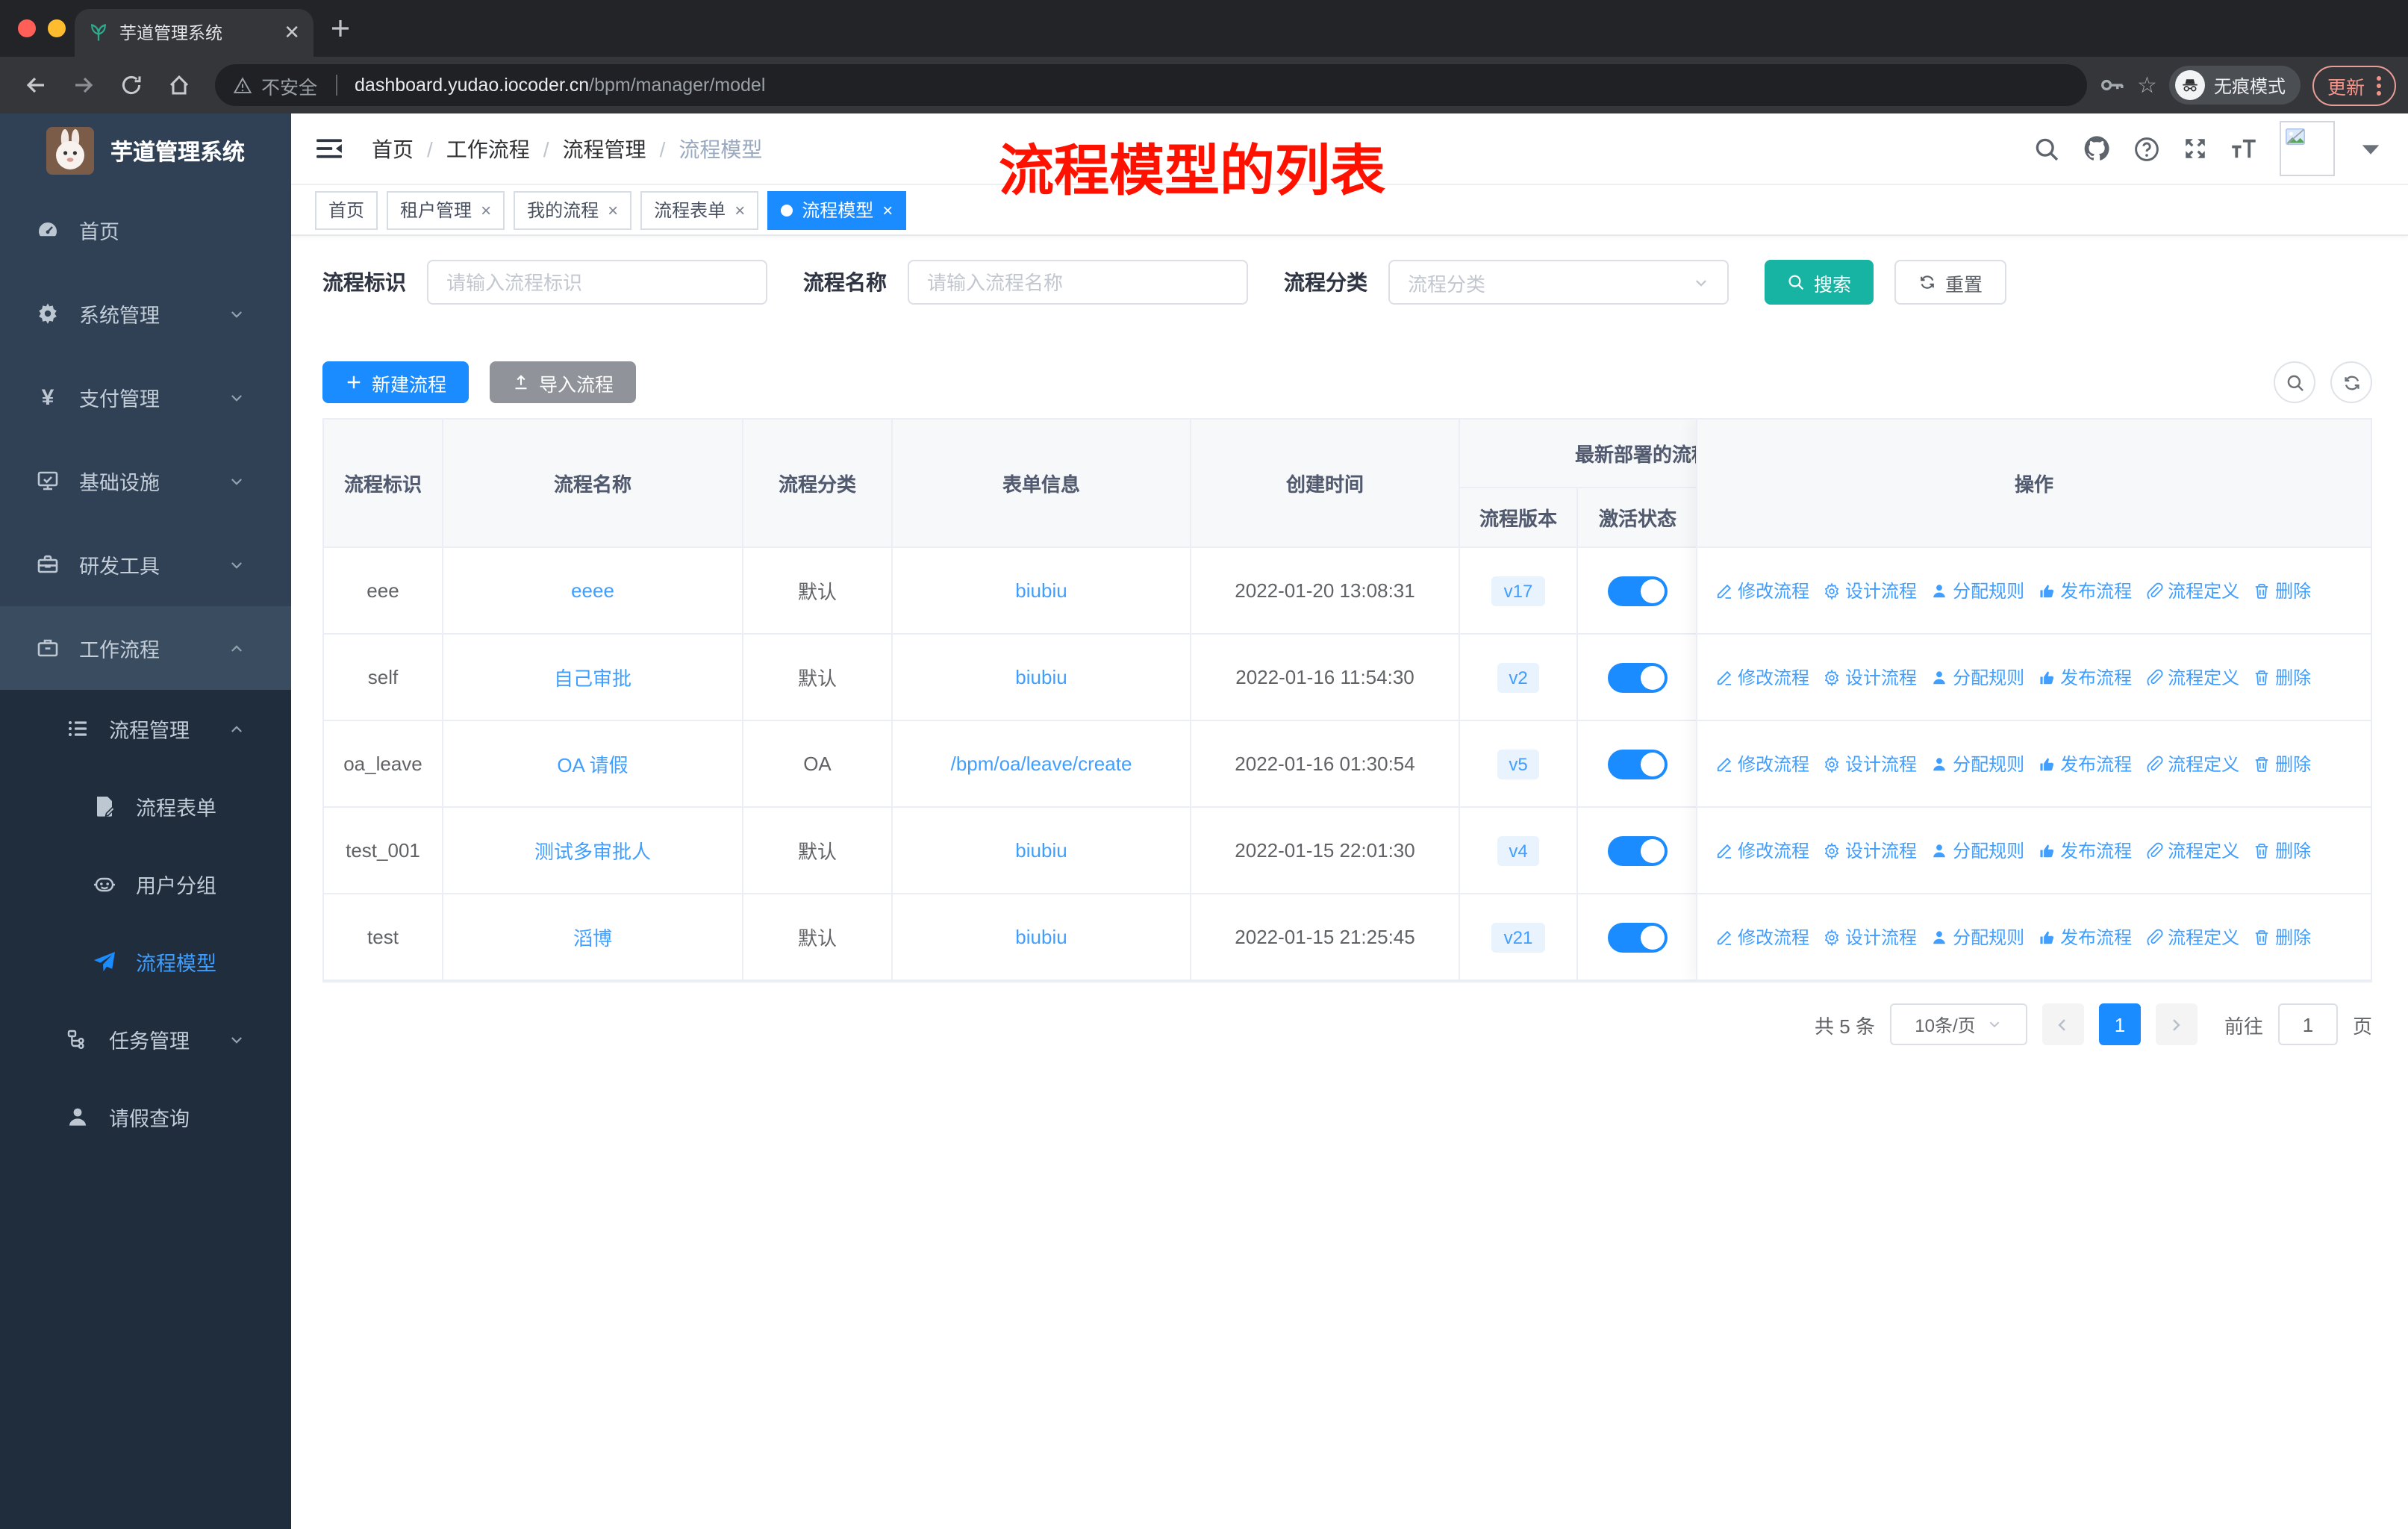 This screenshot has width=2408, height=1529. What do you see at coordinates (2354, 85) in the screenshot?
I see `update-button: 更新` at bounding box center [2354, 85].